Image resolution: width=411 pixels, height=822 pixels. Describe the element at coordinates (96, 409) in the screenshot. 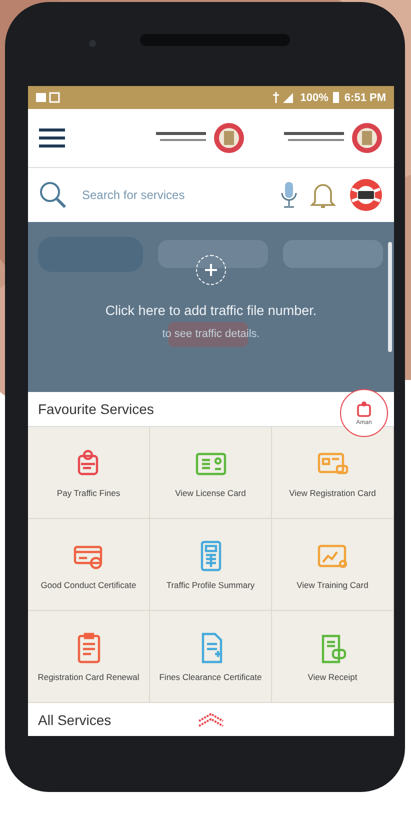

I see `section-title: Favourite Services` at that location.